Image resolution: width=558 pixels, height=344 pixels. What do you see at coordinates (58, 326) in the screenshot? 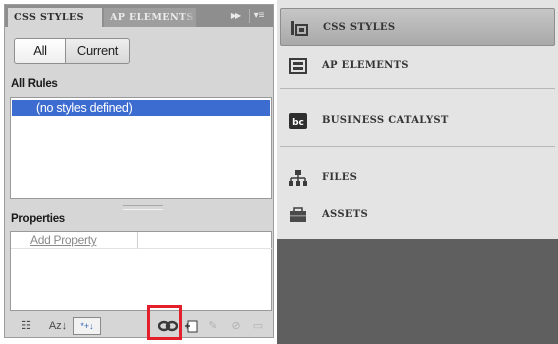
I see `alphabetical-view-button: Az↓` at bounding box center [58, 326].